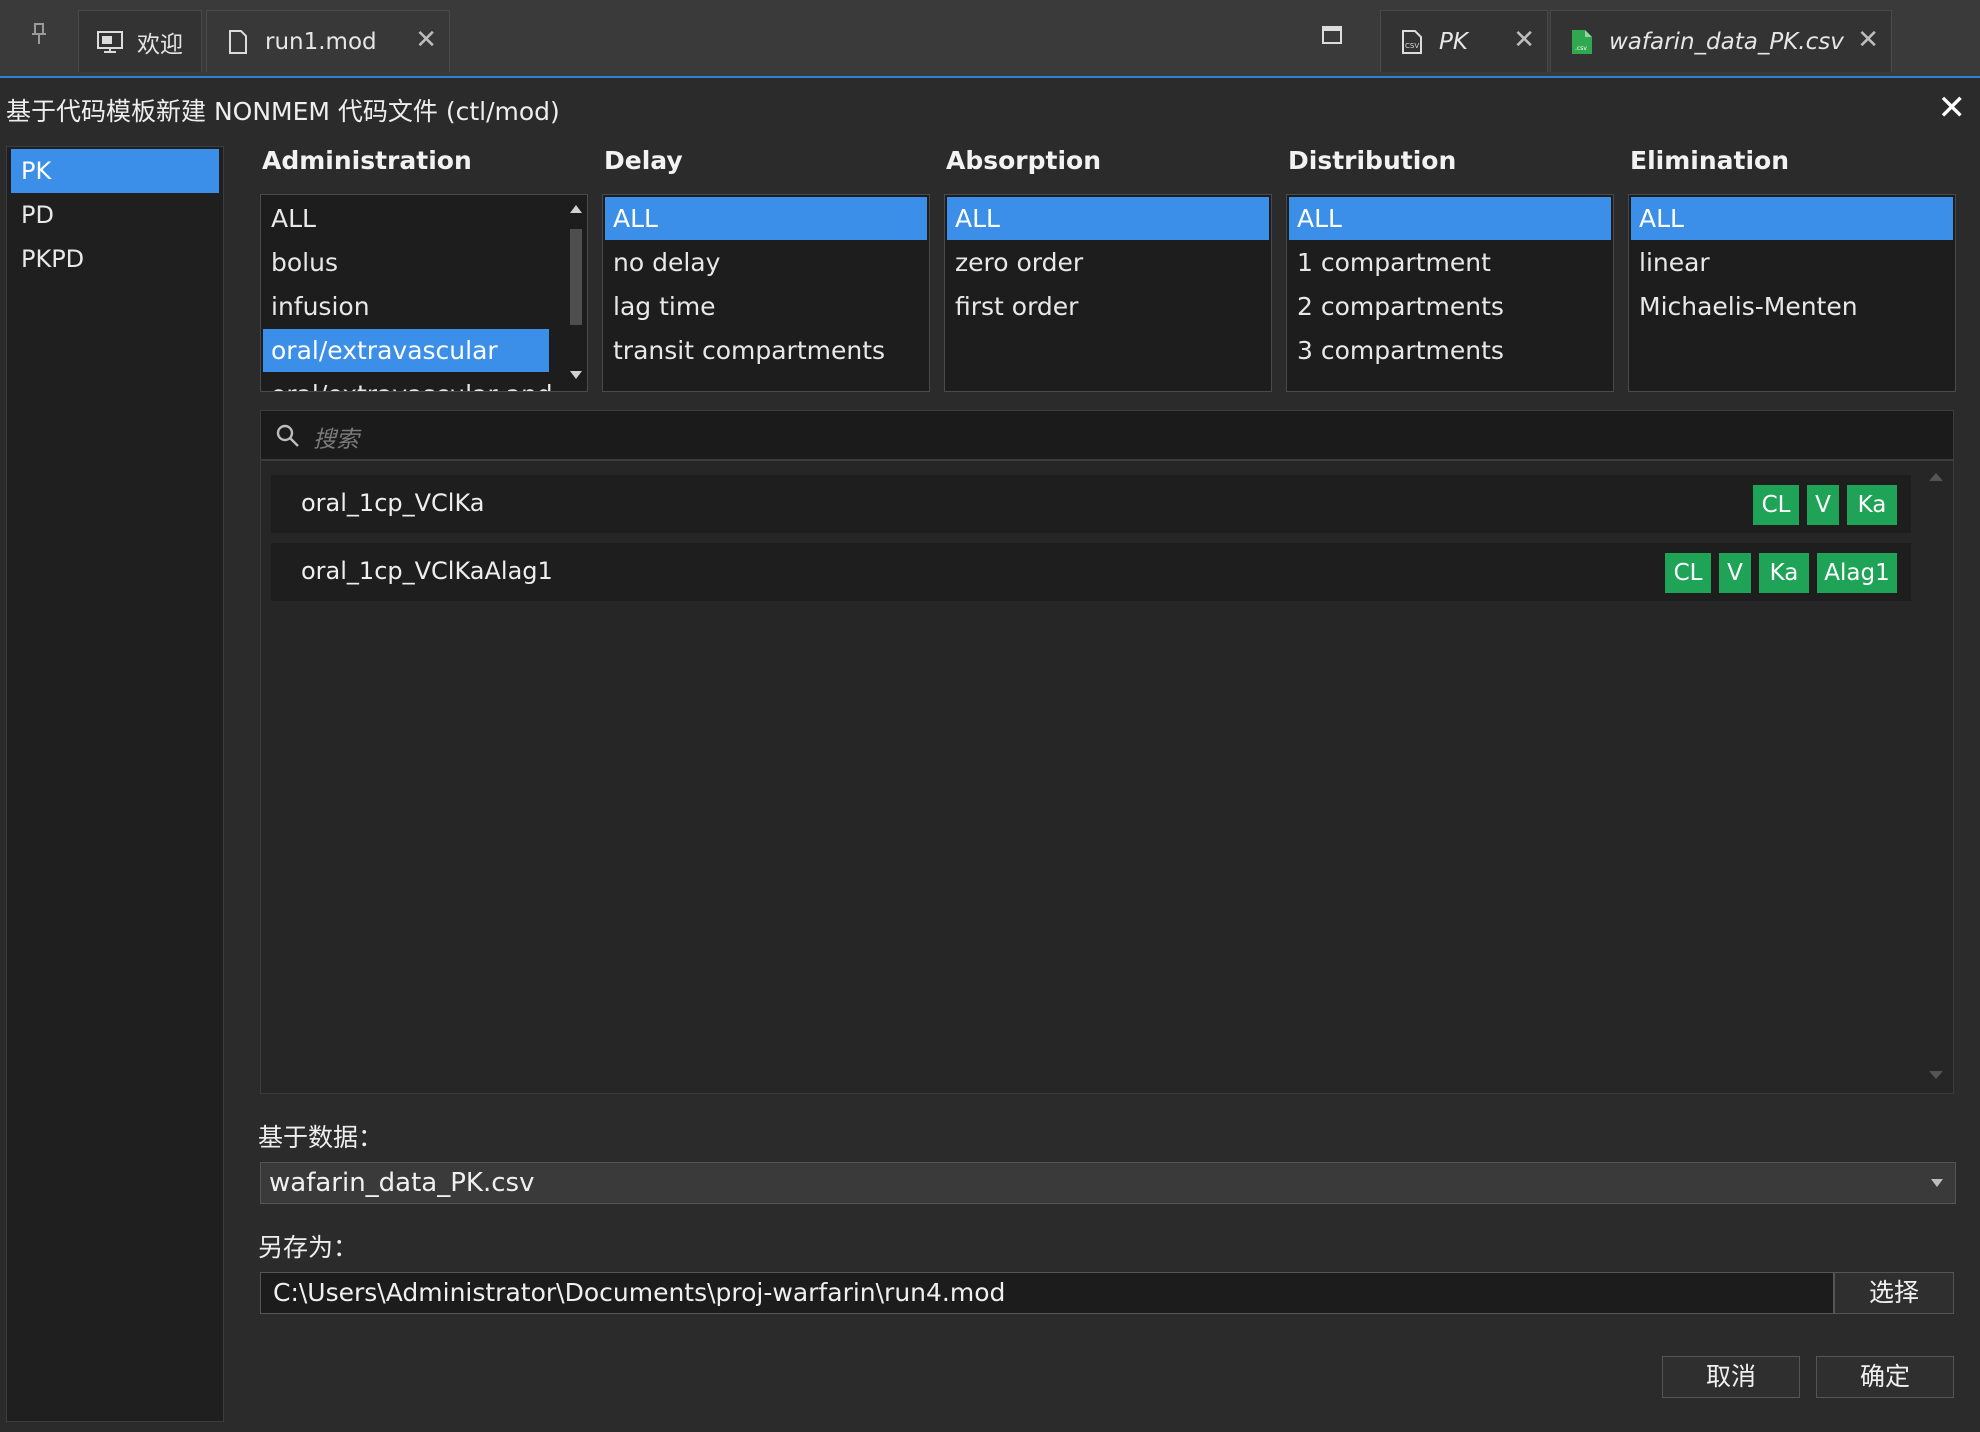 The height and width of the screenshot is (1432, 1980). I want to click on tab-label: 欢迎, so click(160, 44).